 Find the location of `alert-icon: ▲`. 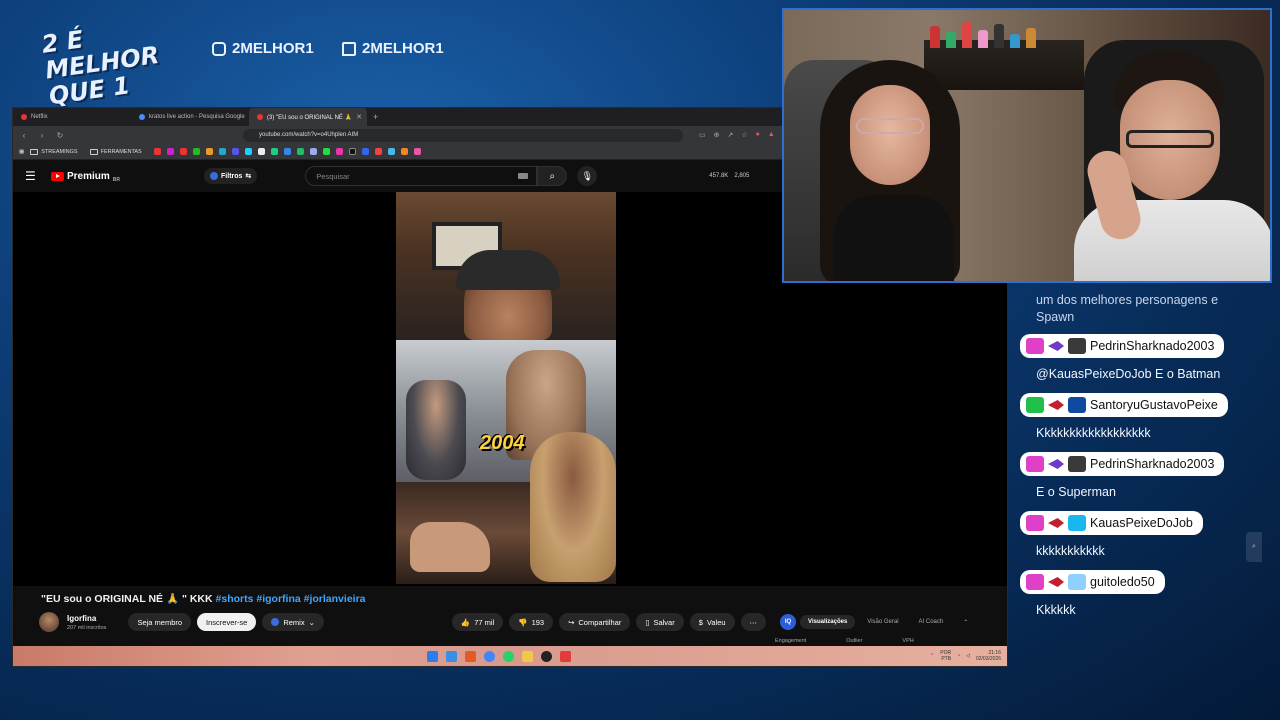

alert-icon: ▲ is located at coordinates (771, 135).